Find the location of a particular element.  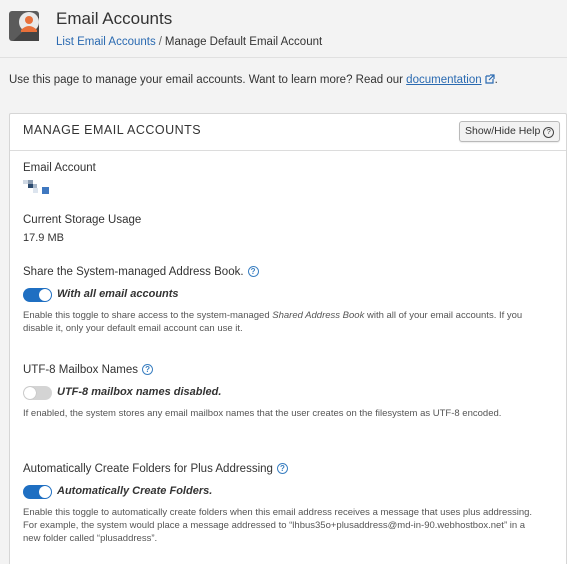

address-book-label-text: Share the System-managed Address Book. is located at coordinates (133, 272).